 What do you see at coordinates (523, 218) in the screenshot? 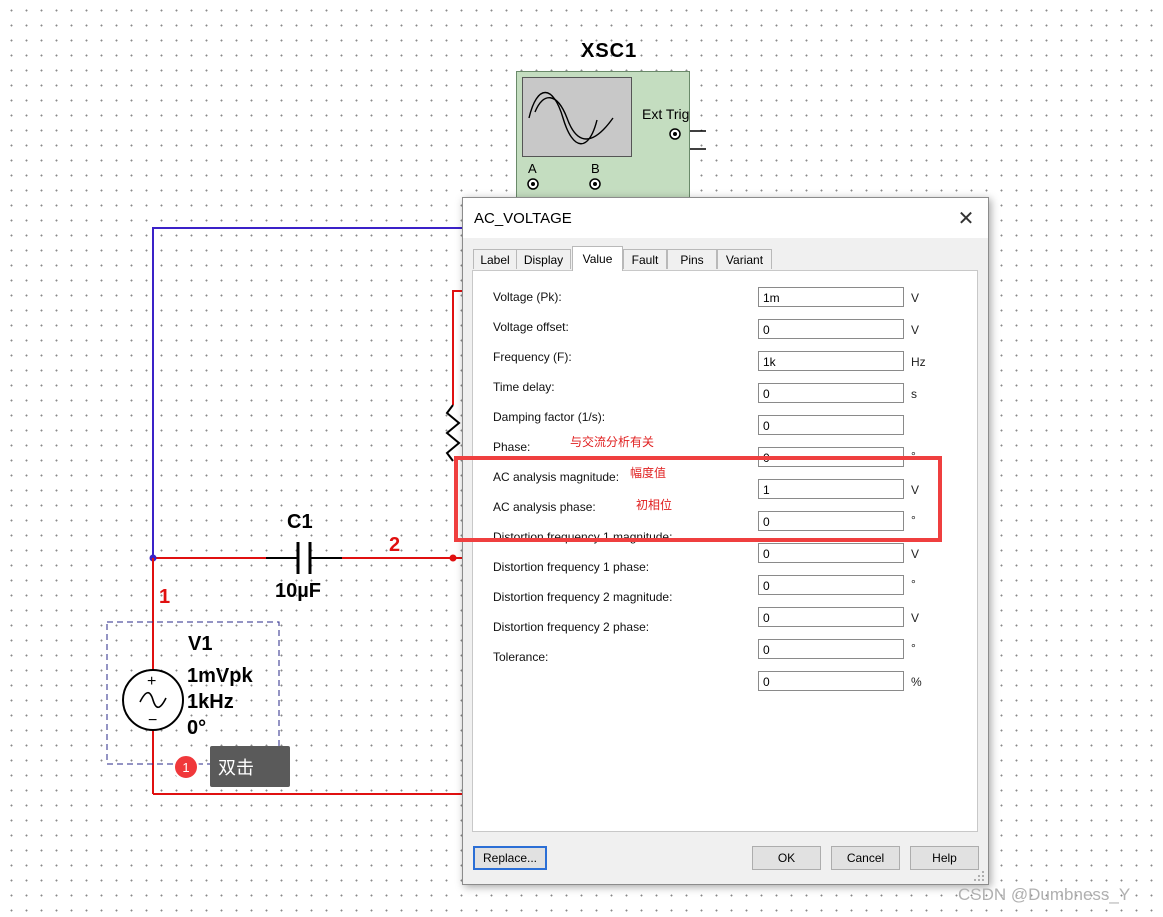
I see `dialog-title: AC_VOLTAGE` at bounding box center [523, 218].